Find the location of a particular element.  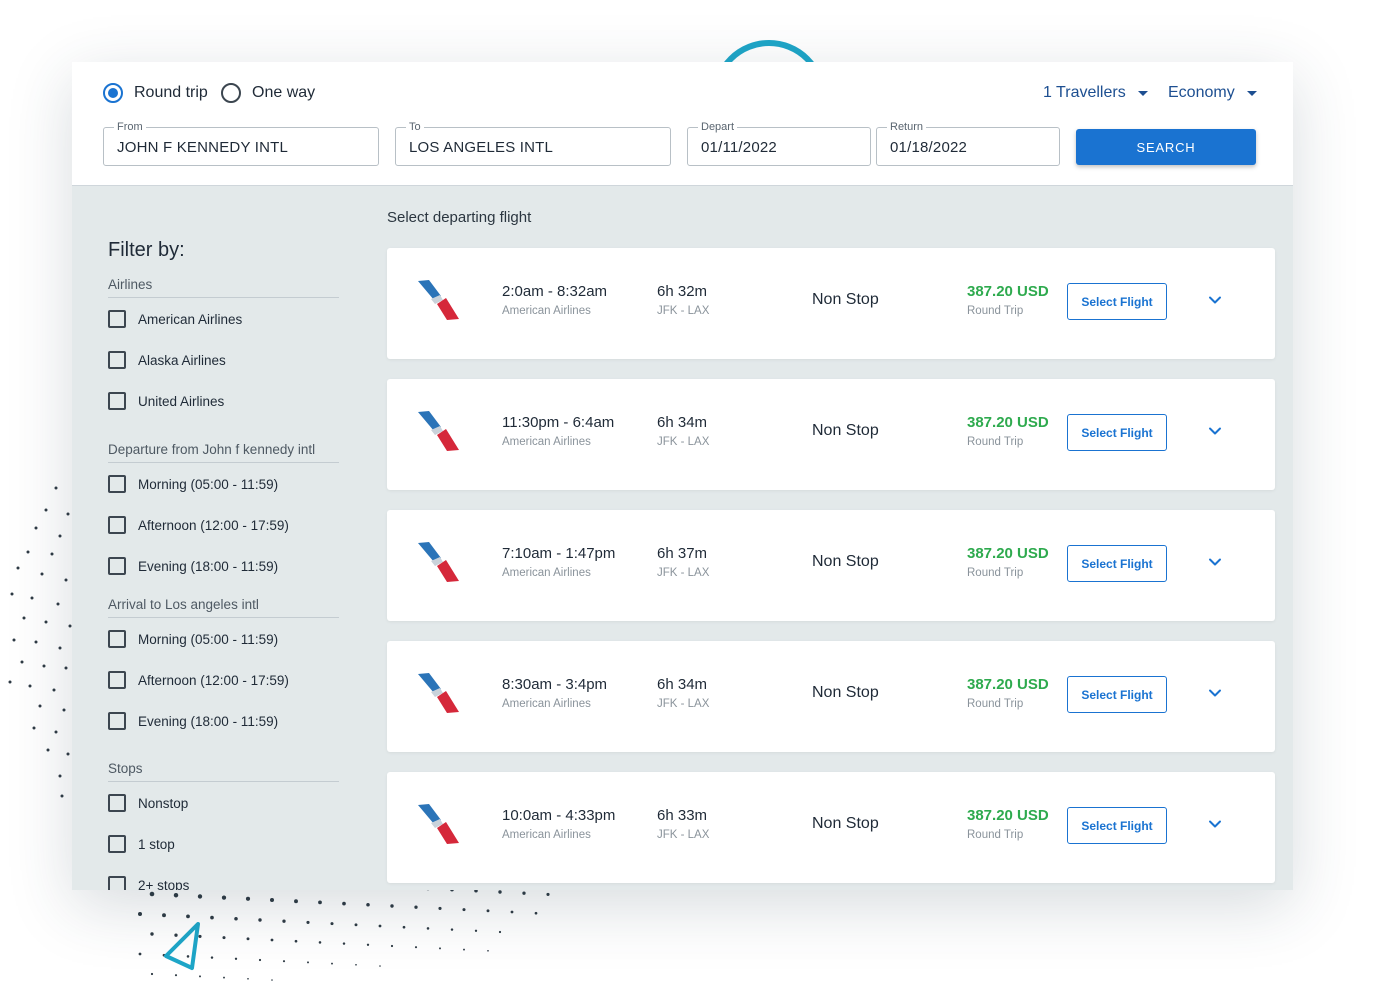

return-field-value: 01/18/2022 is located at coordinates (929, 147).